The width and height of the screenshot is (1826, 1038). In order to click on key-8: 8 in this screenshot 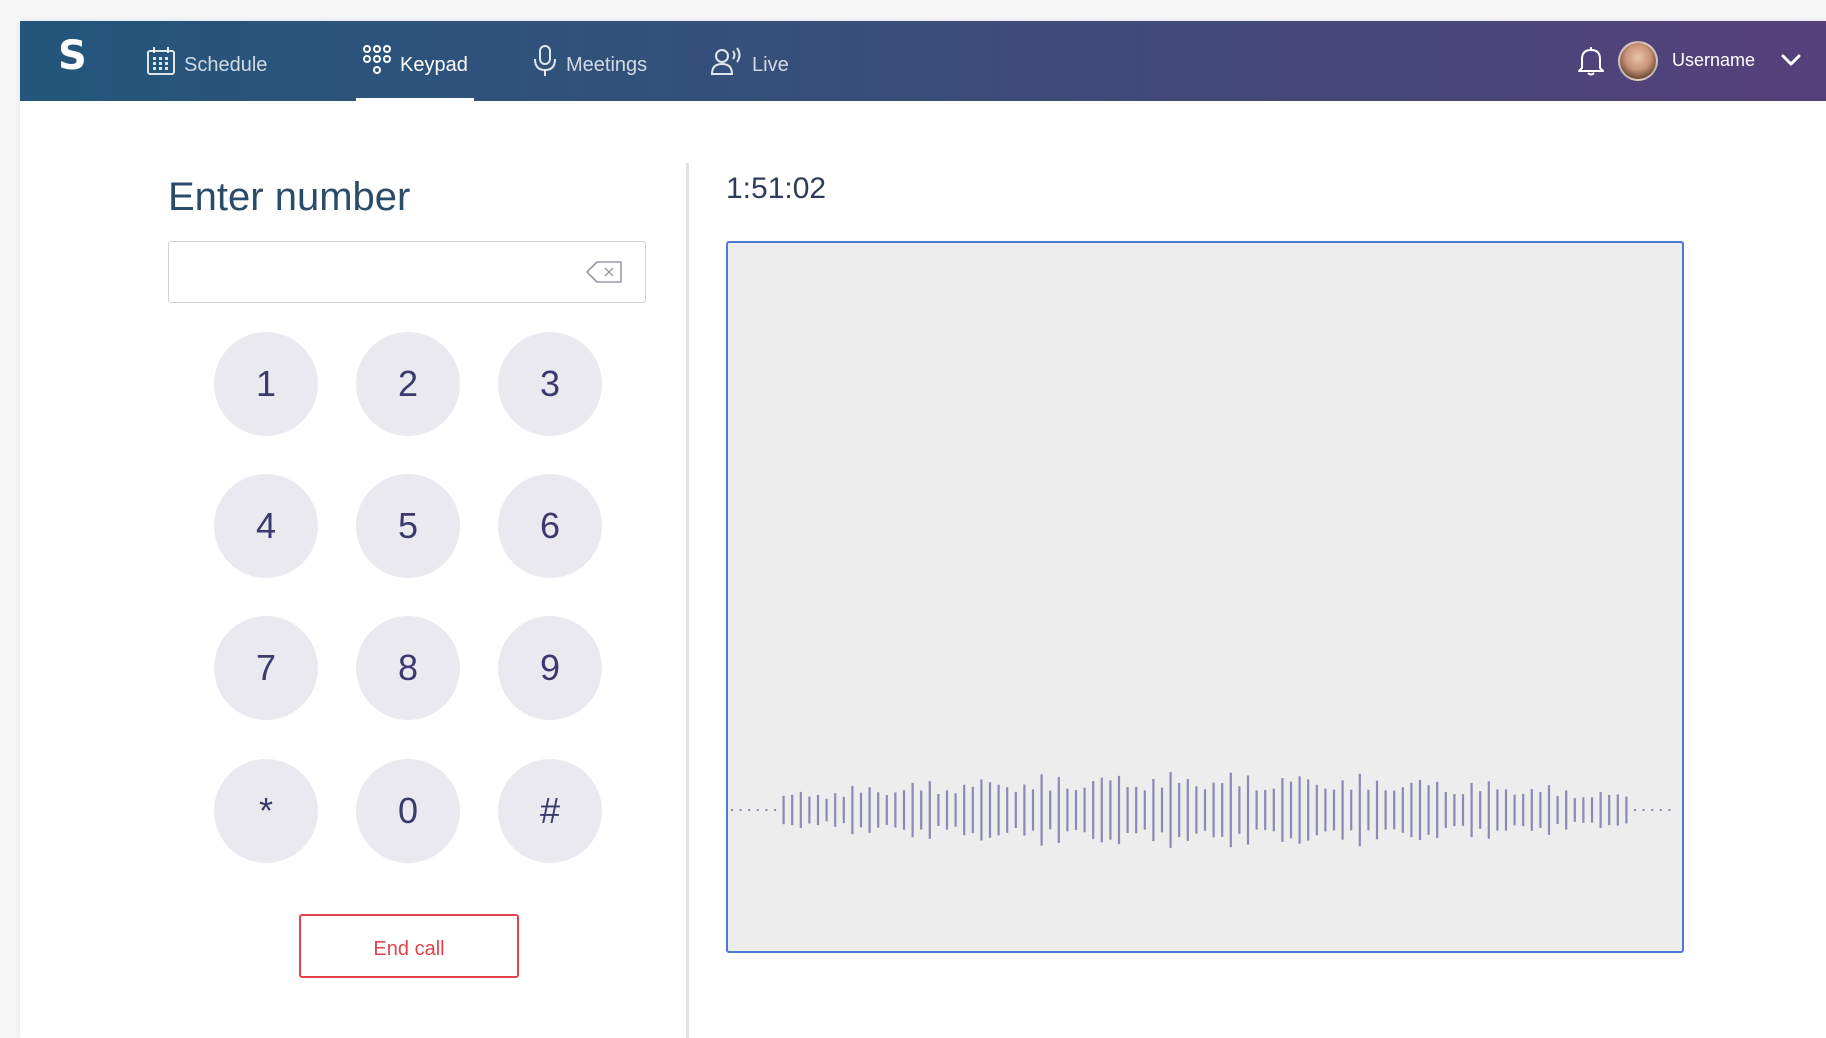, I will do `click(408, 668)`.